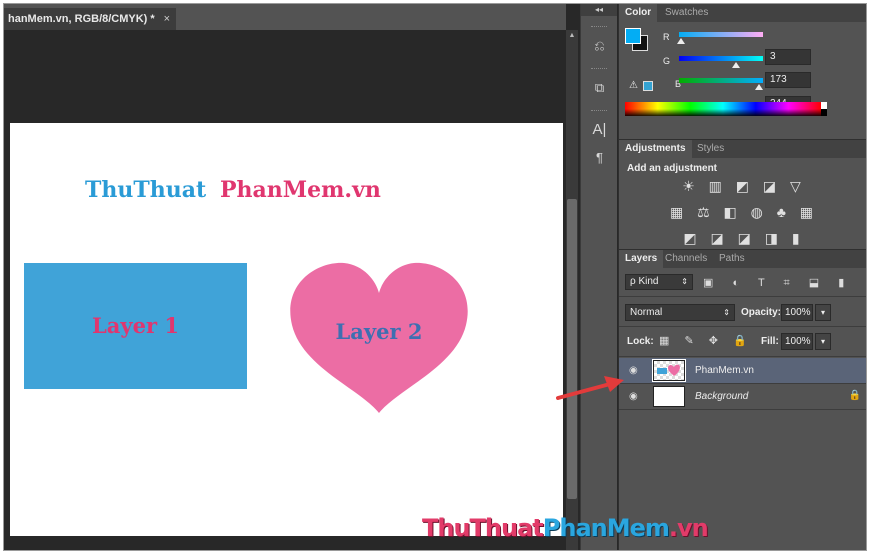 This screenshot has height=554, width=870. I want to click on color-ramp-bw, so click(824, 109).